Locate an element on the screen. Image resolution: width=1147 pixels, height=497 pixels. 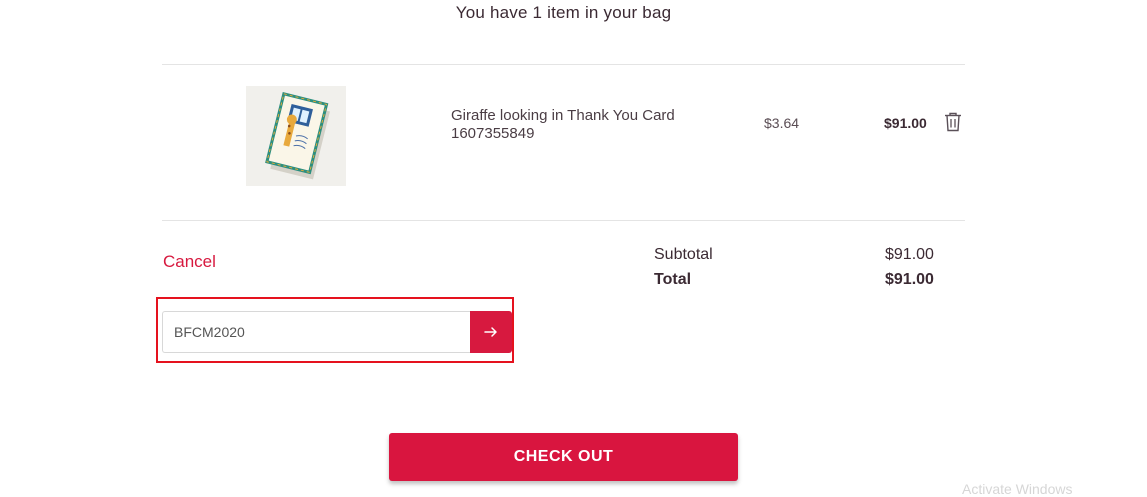
activate-windows-watermark: Activate Windows is located at coordinates (1017, 489).